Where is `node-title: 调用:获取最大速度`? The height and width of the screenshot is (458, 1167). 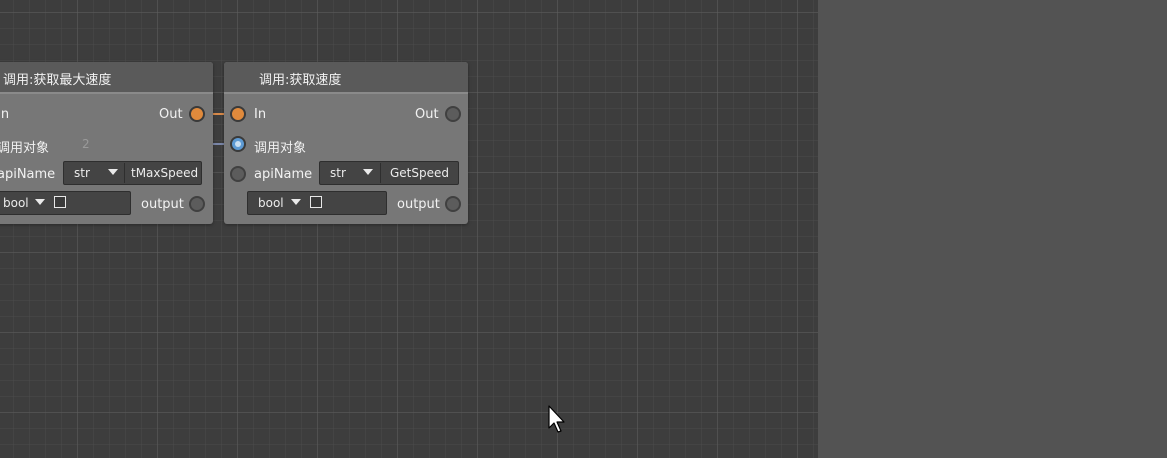 node-title: 调用:获取最大速度 is located at coordinates (57, 80).